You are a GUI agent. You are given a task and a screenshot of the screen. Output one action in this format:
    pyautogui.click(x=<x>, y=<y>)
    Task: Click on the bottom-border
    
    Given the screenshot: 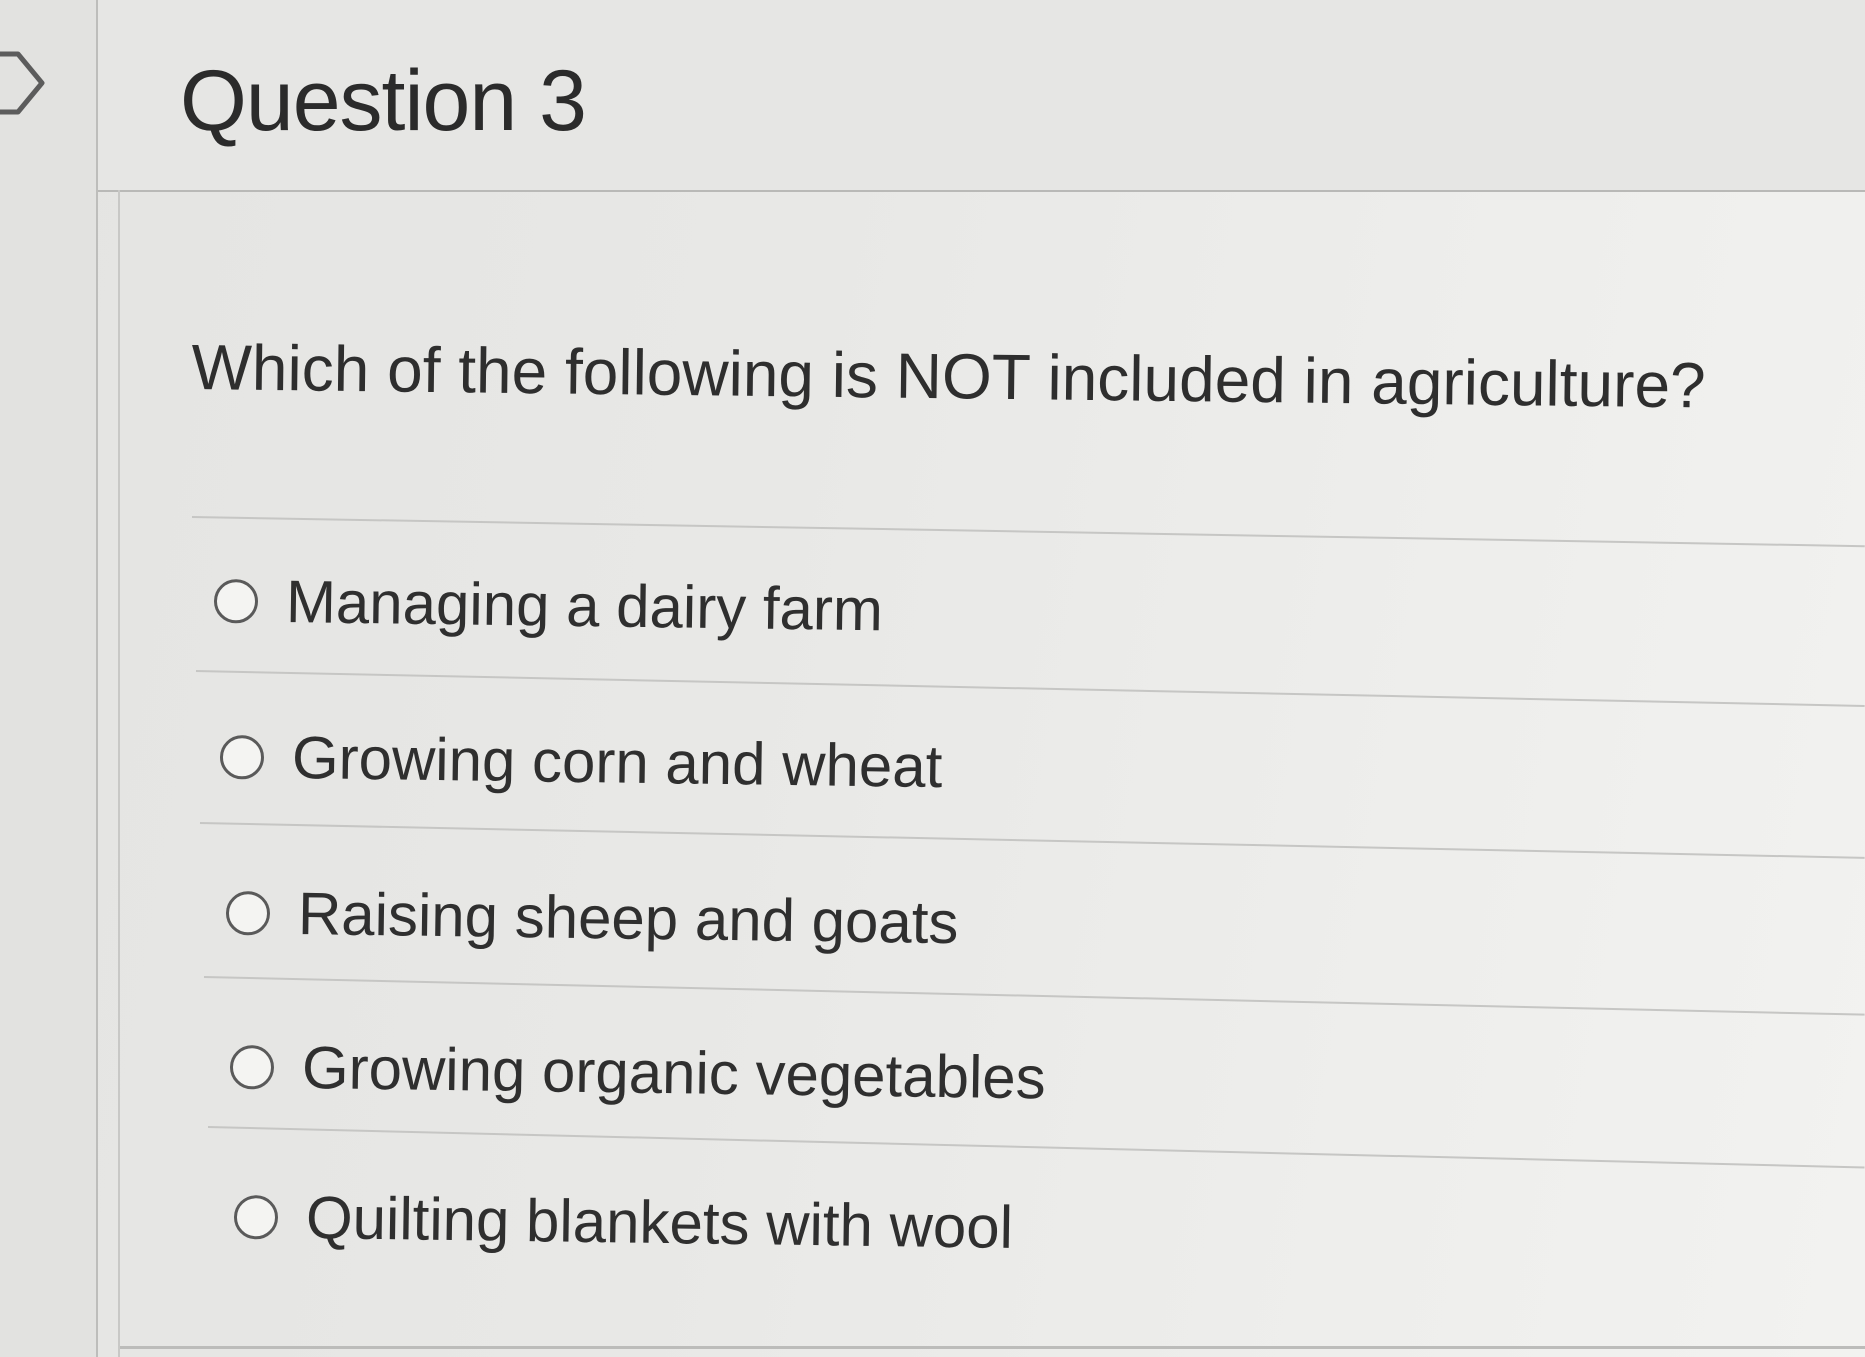 What is the action you would take?
    pyautogui.click(x=992, y=1347)
    